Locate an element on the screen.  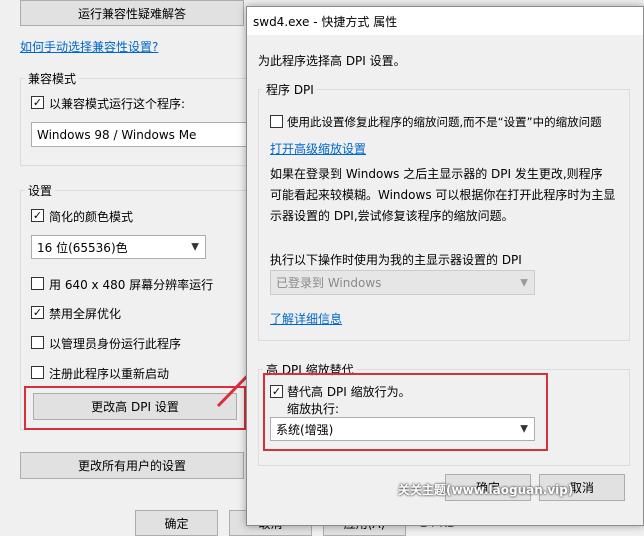
open-advanced-scaling-link: 打开高级缩放设置 is located at coordinates (318, 148).